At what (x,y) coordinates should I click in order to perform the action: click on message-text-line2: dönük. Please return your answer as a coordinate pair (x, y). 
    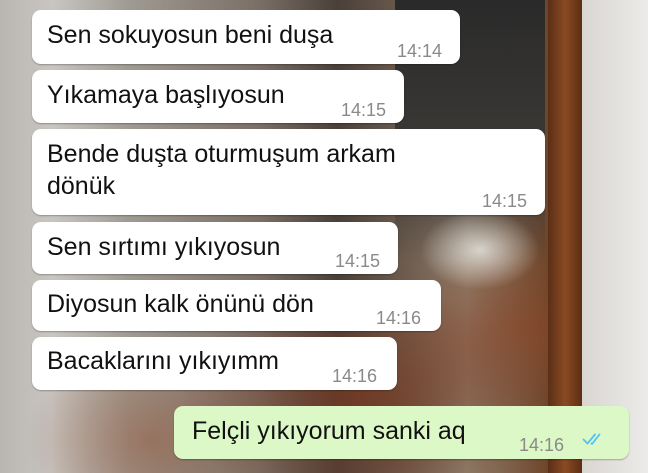
    Looking at the image, I should click on (81, 186).